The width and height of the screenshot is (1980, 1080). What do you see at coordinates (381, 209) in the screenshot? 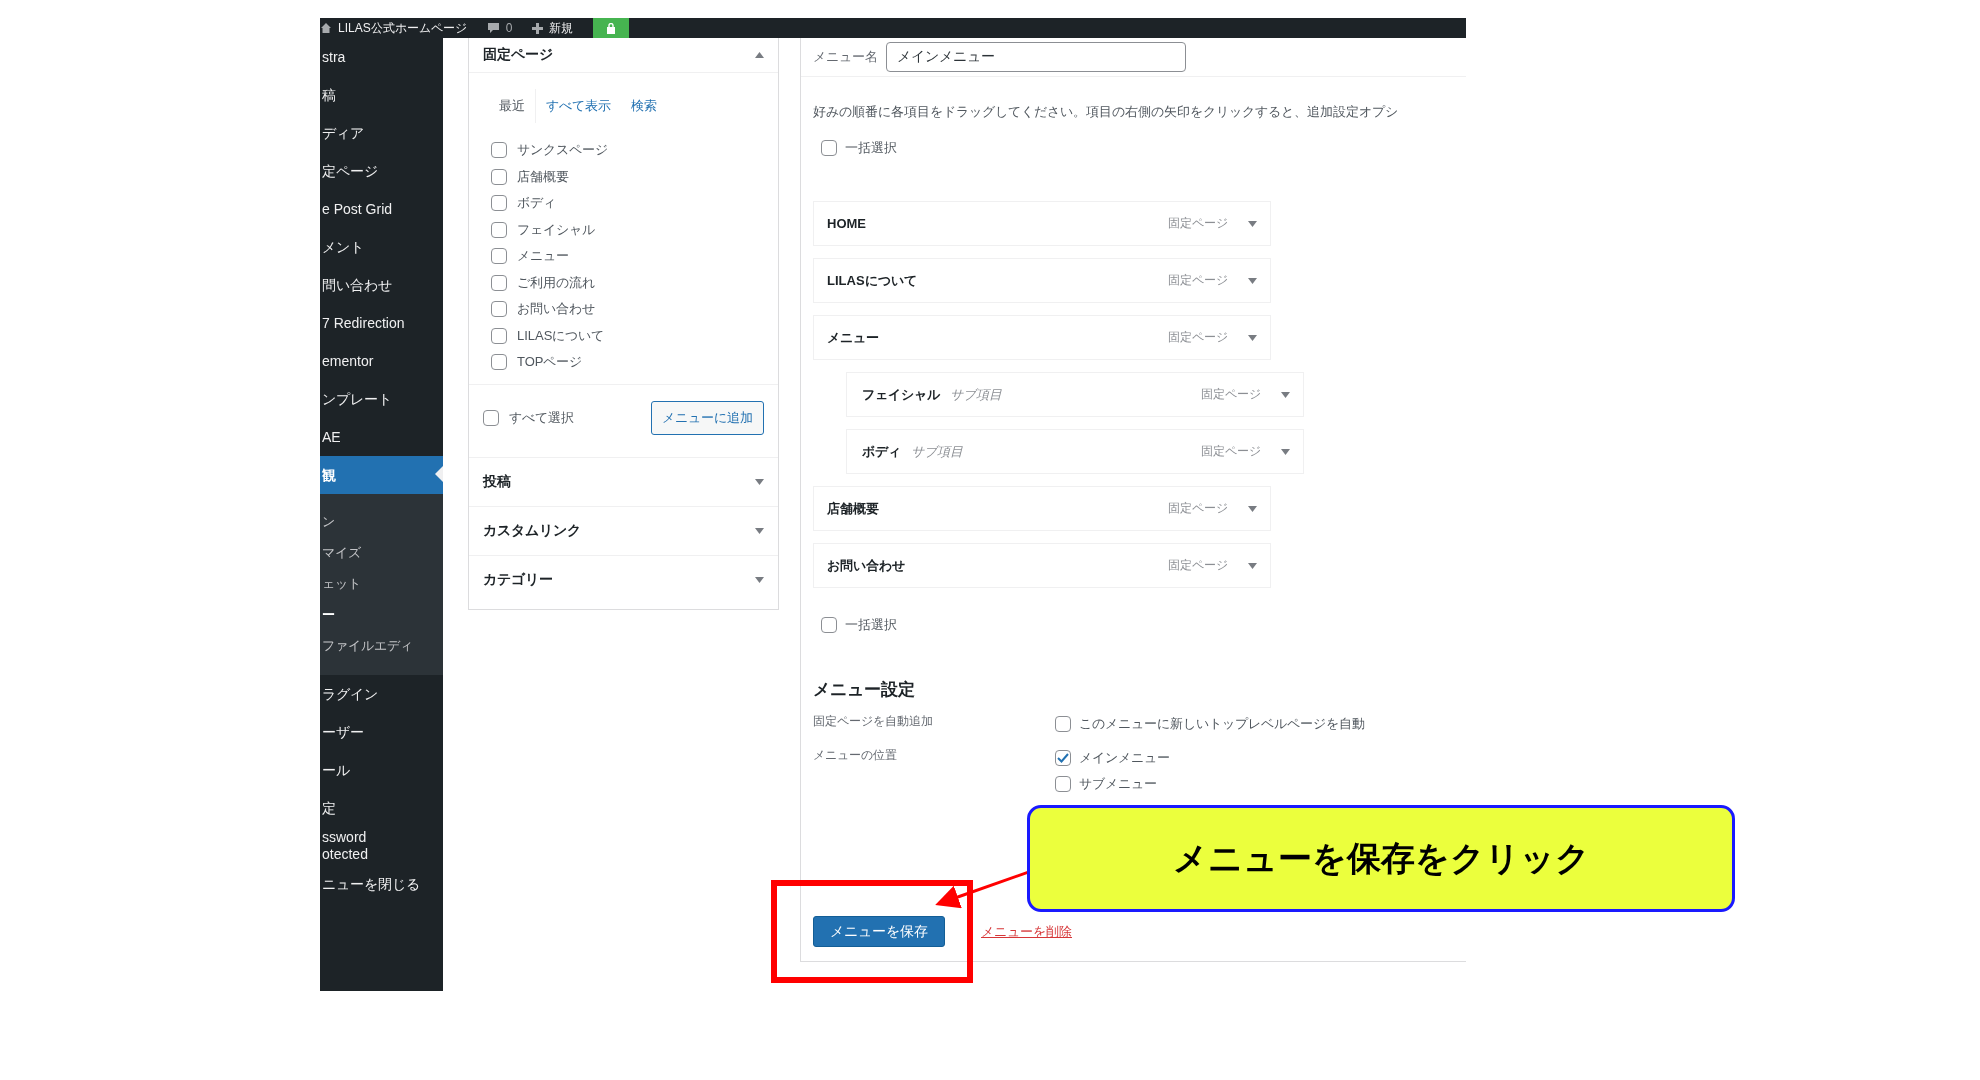
I see `sidebar-item: e Post Grid` at bounding box center [381, 209].